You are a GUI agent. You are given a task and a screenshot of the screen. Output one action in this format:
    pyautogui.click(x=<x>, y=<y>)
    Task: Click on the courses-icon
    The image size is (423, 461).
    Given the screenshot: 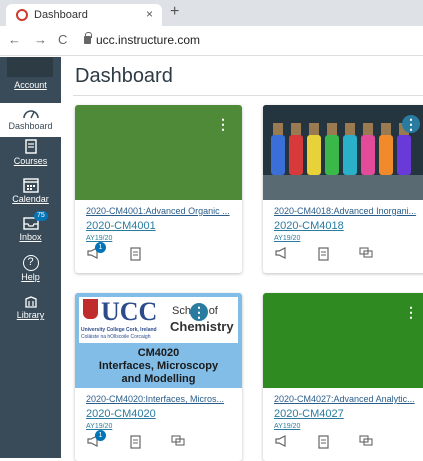 What is the action you would take?
    pyautogui.click(x=30, y=146)
    